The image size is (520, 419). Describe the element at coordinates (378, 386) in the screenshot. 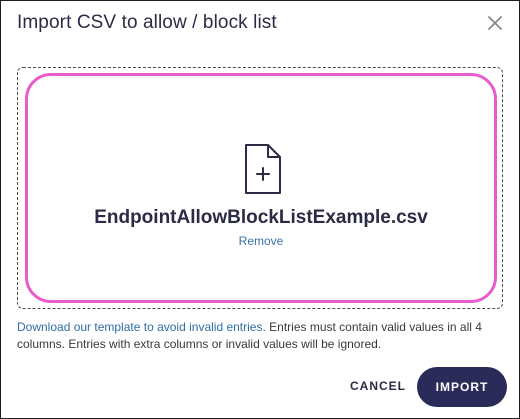

I see `cancel-button: CANCEL` at that location.